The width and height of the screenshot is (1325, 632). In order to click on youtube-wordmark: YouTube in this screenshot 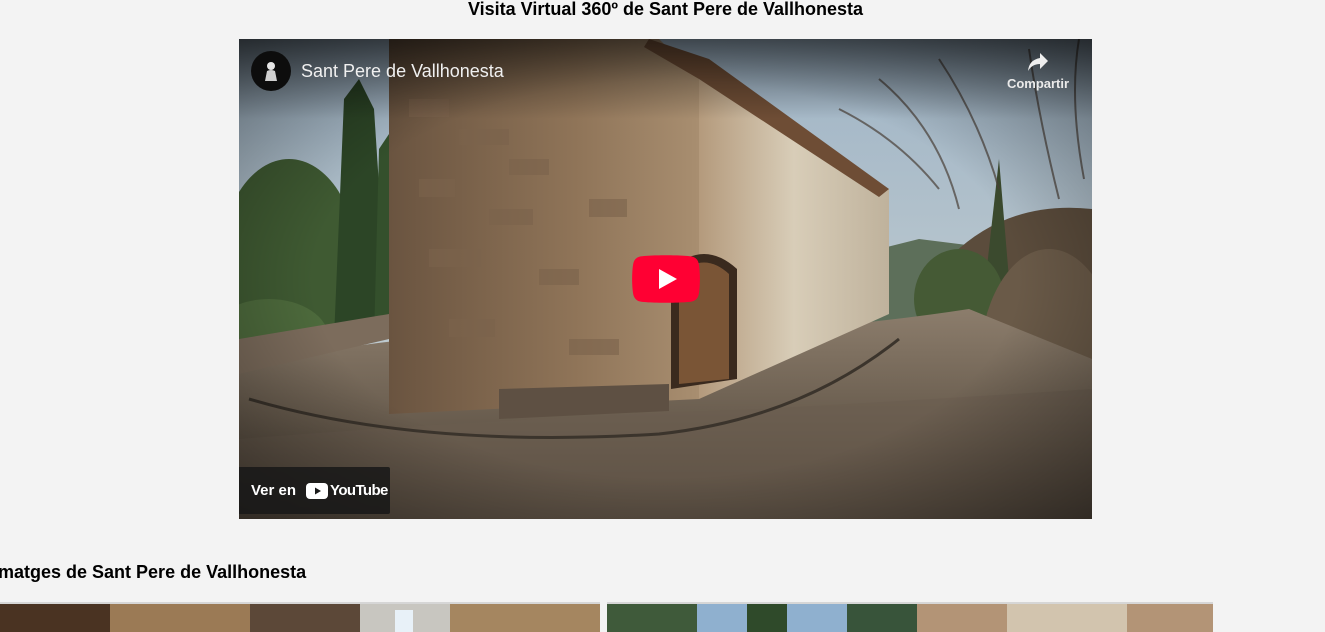, I will do `click(359, 490)`.